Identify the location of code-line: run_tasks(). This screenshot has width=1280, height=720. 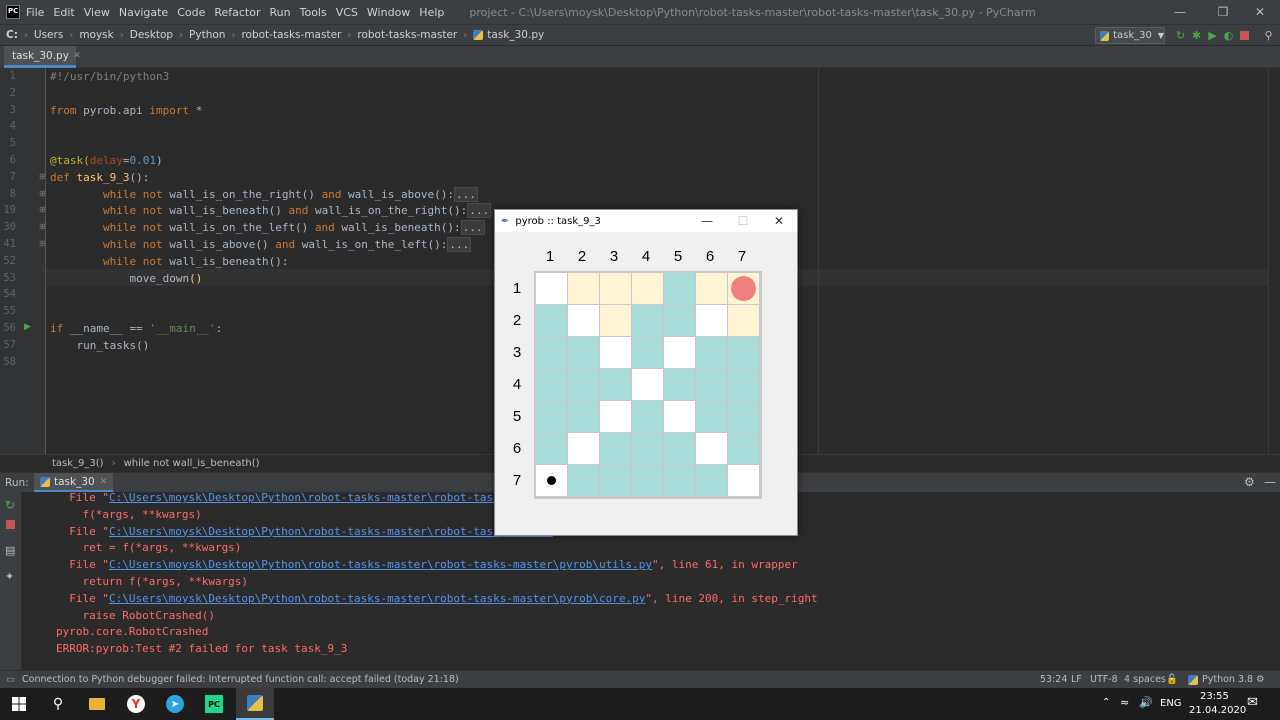
(99, 345).